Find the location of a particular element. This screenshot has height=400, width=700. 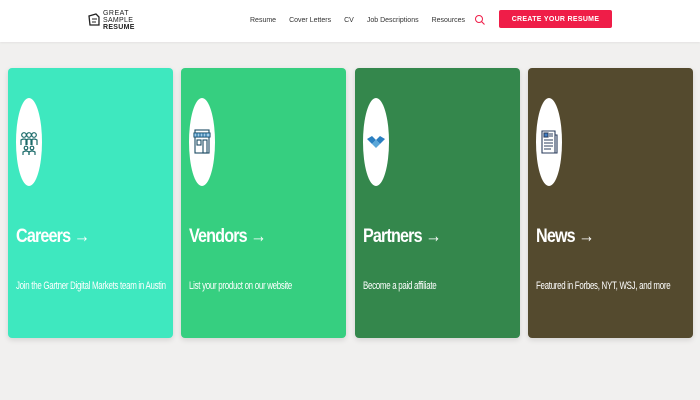

logo-text-resume: RESUME is located at coordinates (118, 27).